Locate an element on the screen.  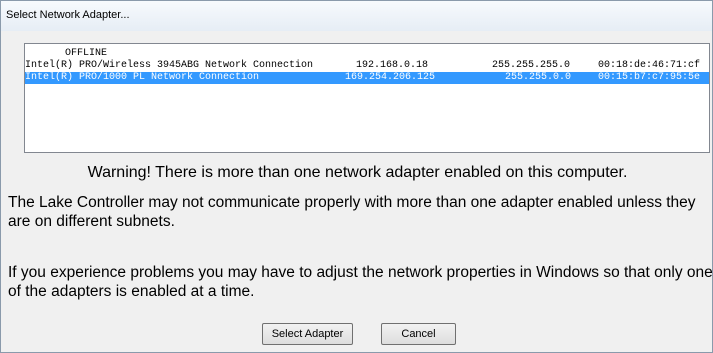
adapter-mask: 255.255.255.0 is located at coordinates (531, 65).